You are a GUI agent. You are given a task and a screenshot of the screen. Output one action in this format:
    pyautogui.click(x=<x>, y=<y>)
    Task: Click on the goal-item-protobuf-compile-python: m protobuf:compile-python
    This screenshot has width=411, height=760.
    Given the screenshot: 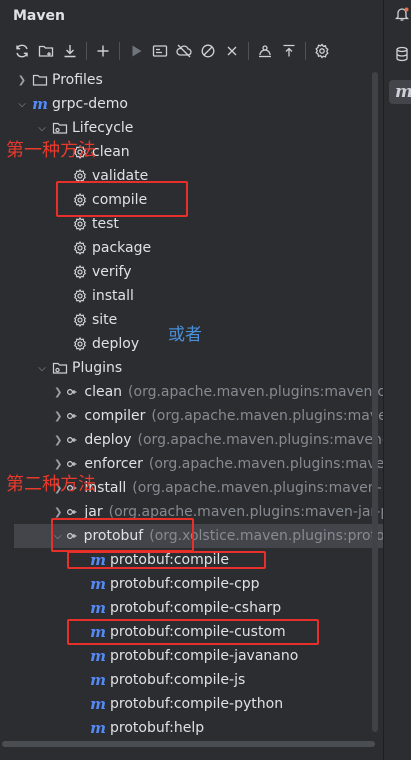 What is the action you would take?
    pyautogui.click(x=191, y=704)
    